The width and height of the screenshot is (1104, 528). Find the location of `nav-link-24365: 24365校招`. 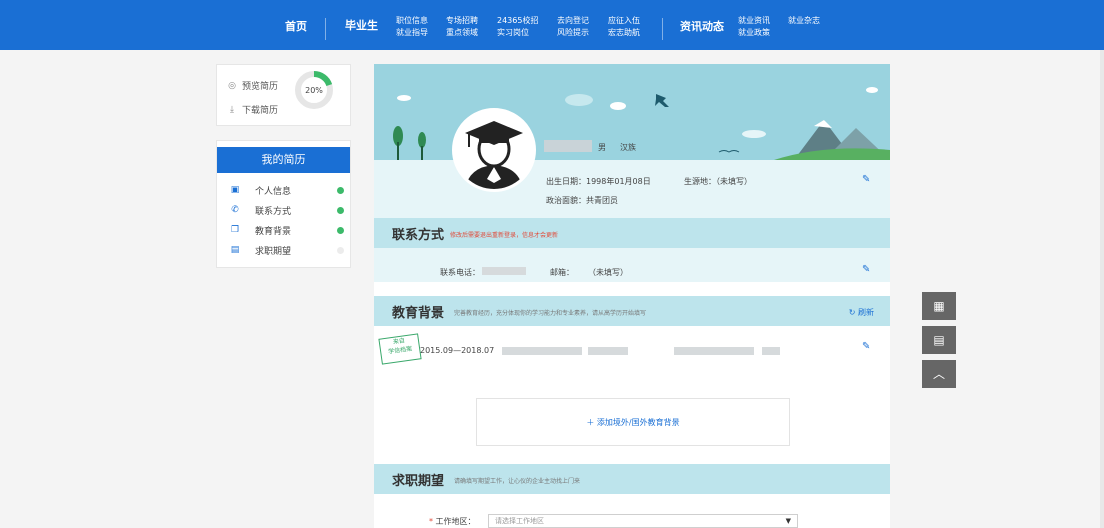

nav-link-24365: 24365校招 is located at coordinates (517, 21).